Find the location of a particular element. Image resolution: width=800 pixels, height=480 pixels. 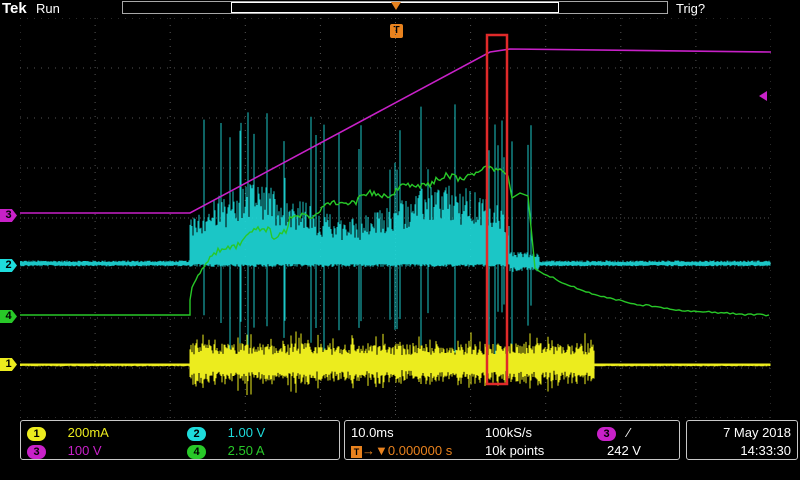

acquisition-state: Run is located at coordinates (48, 8).